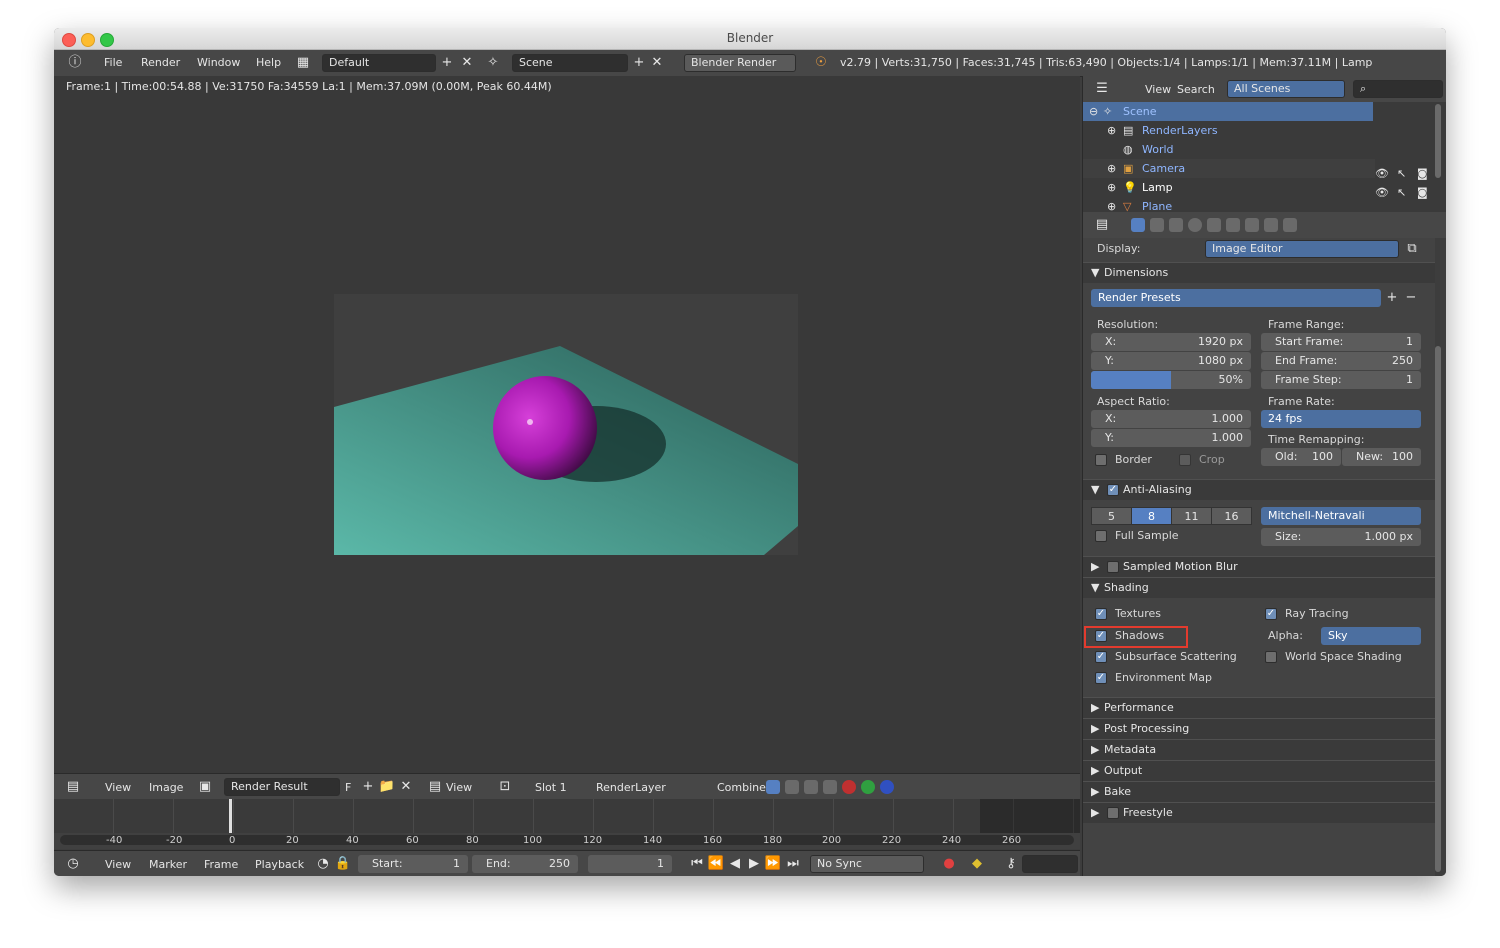 The height and width of the screenshot is (948, 1500). What do you see at coordinates (435, 787) in the screenshot?
I see `view-mode-icon: ▤` at bounding box center [435, 787].